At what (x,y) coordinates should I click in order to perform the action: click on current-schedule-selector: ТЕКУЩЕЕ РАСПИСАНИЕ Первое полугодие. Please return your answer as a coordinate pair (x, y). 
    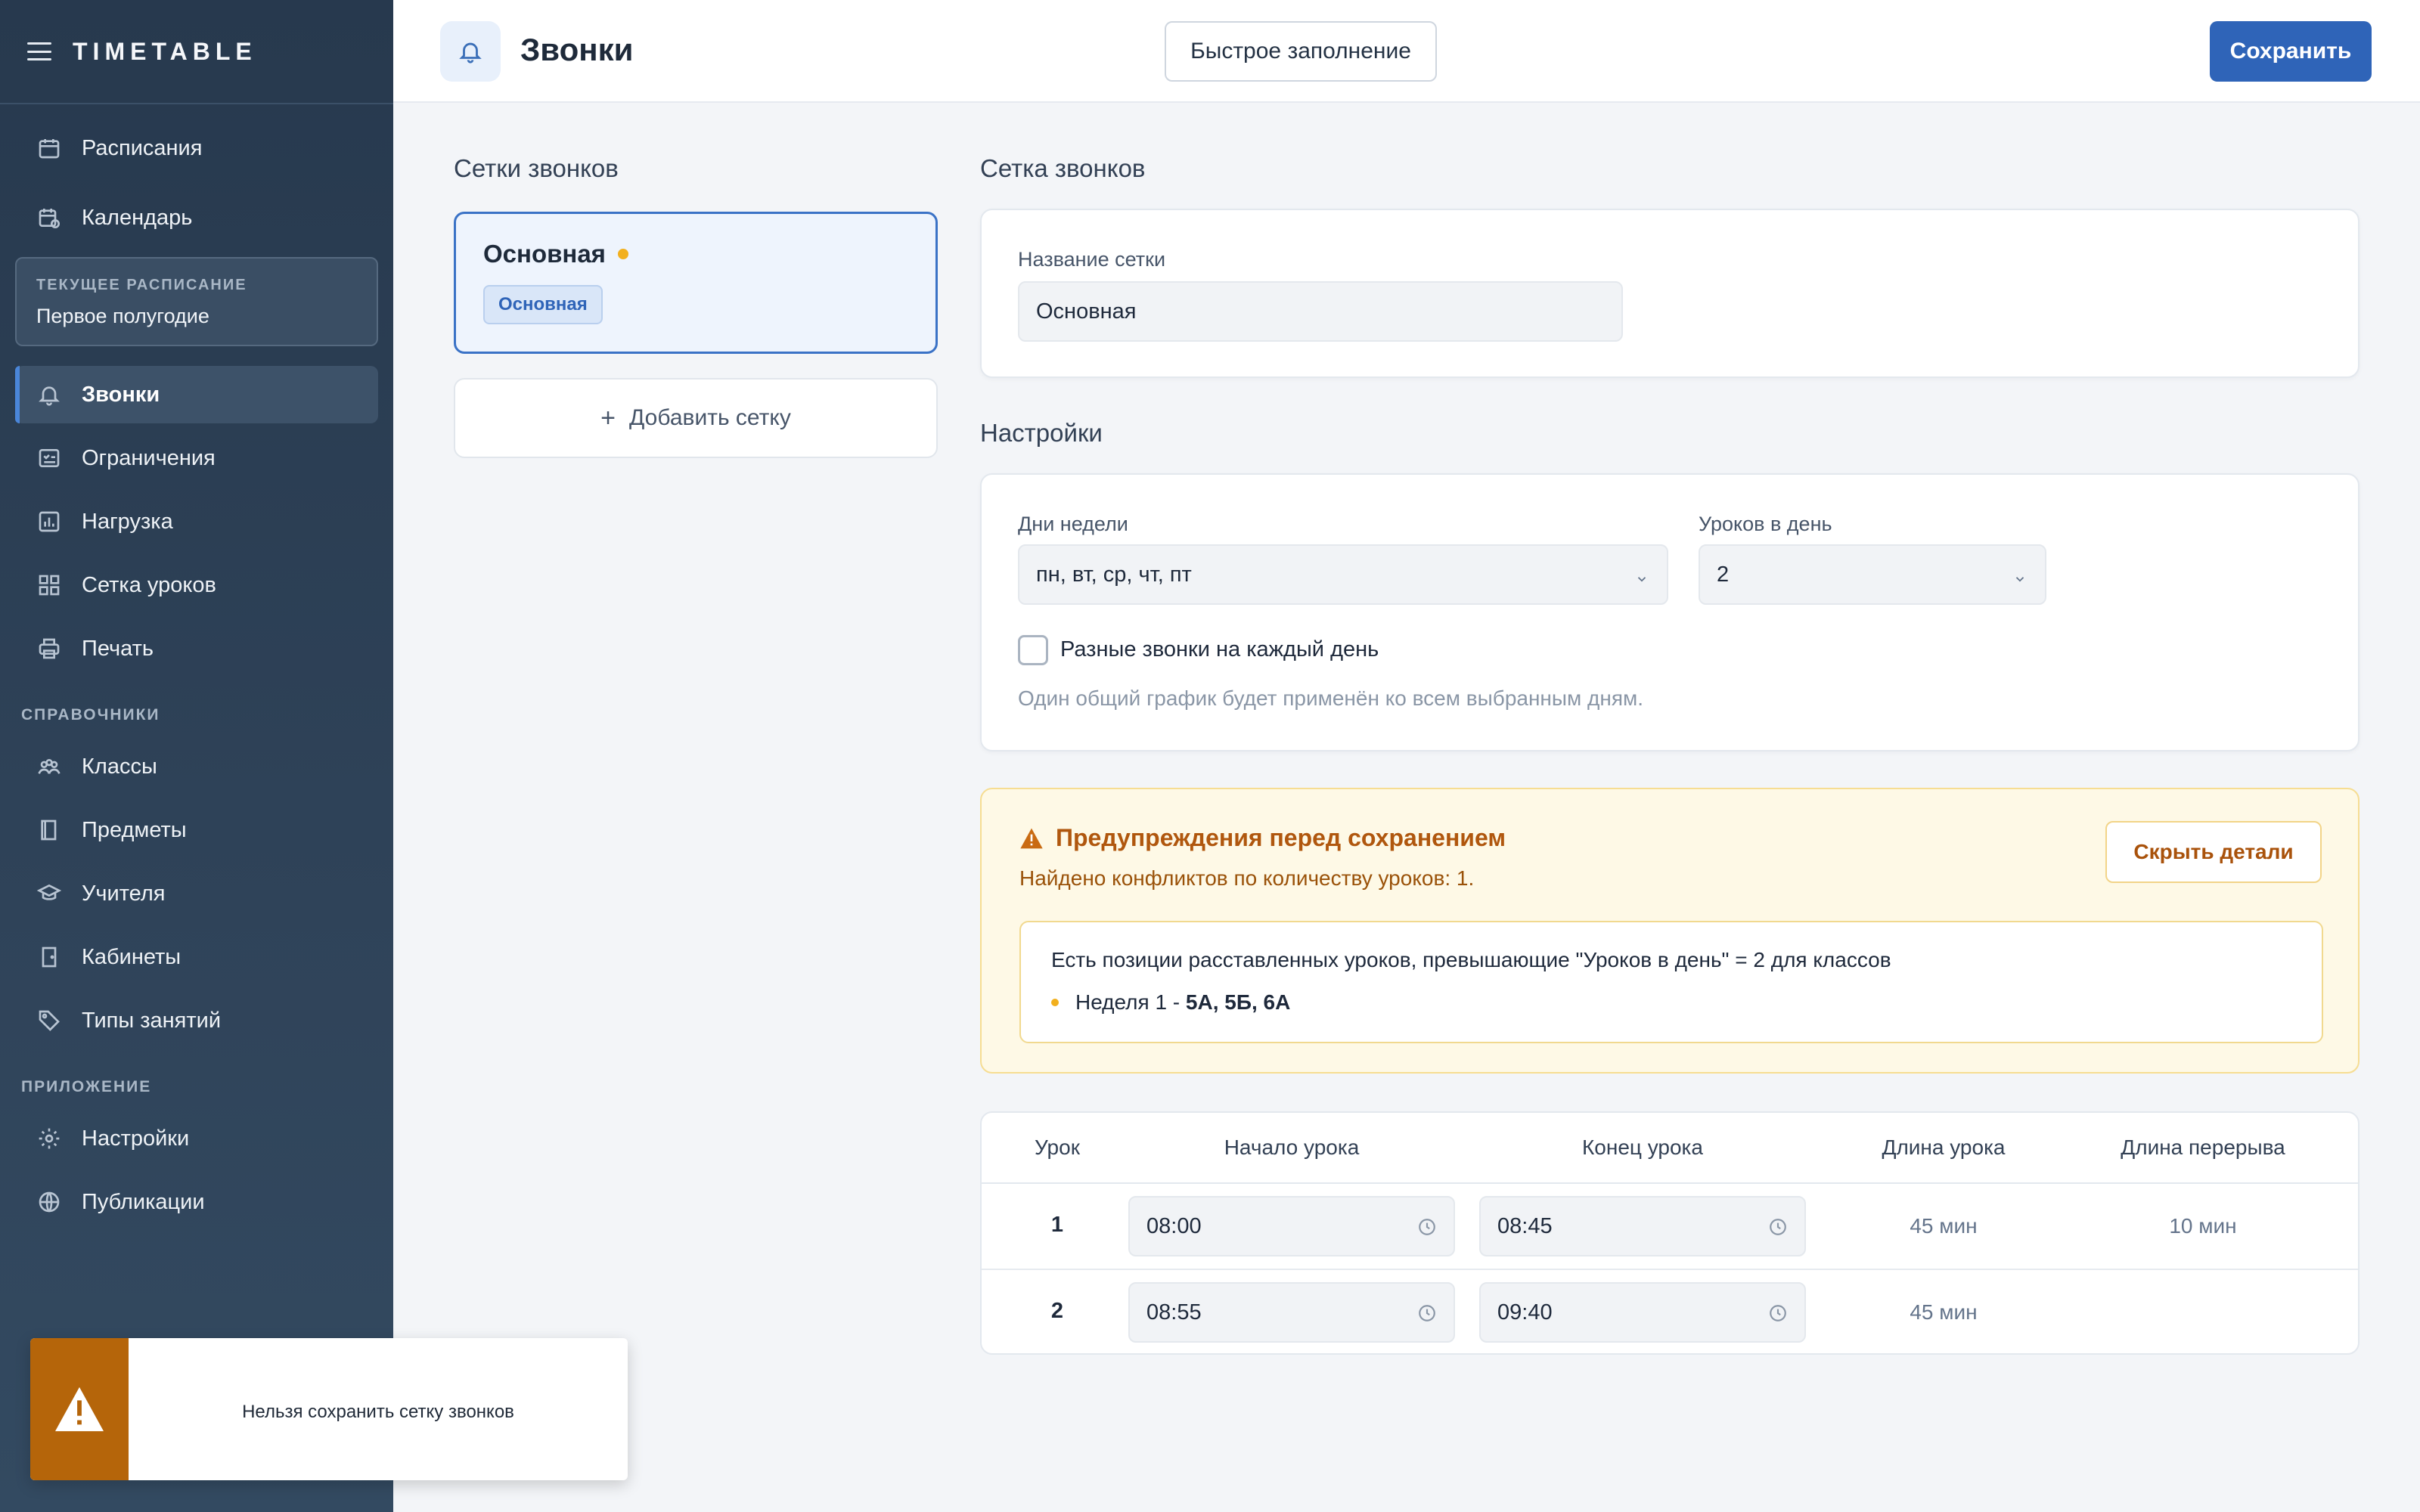
    Looking at the image, I should click on (196, 301).